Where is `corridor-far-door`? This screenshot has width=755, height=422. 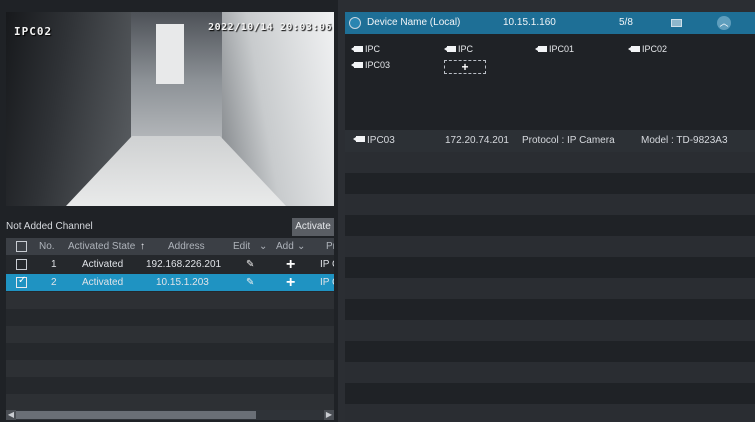 corridor-far-door is located at coordinates (170, 54).